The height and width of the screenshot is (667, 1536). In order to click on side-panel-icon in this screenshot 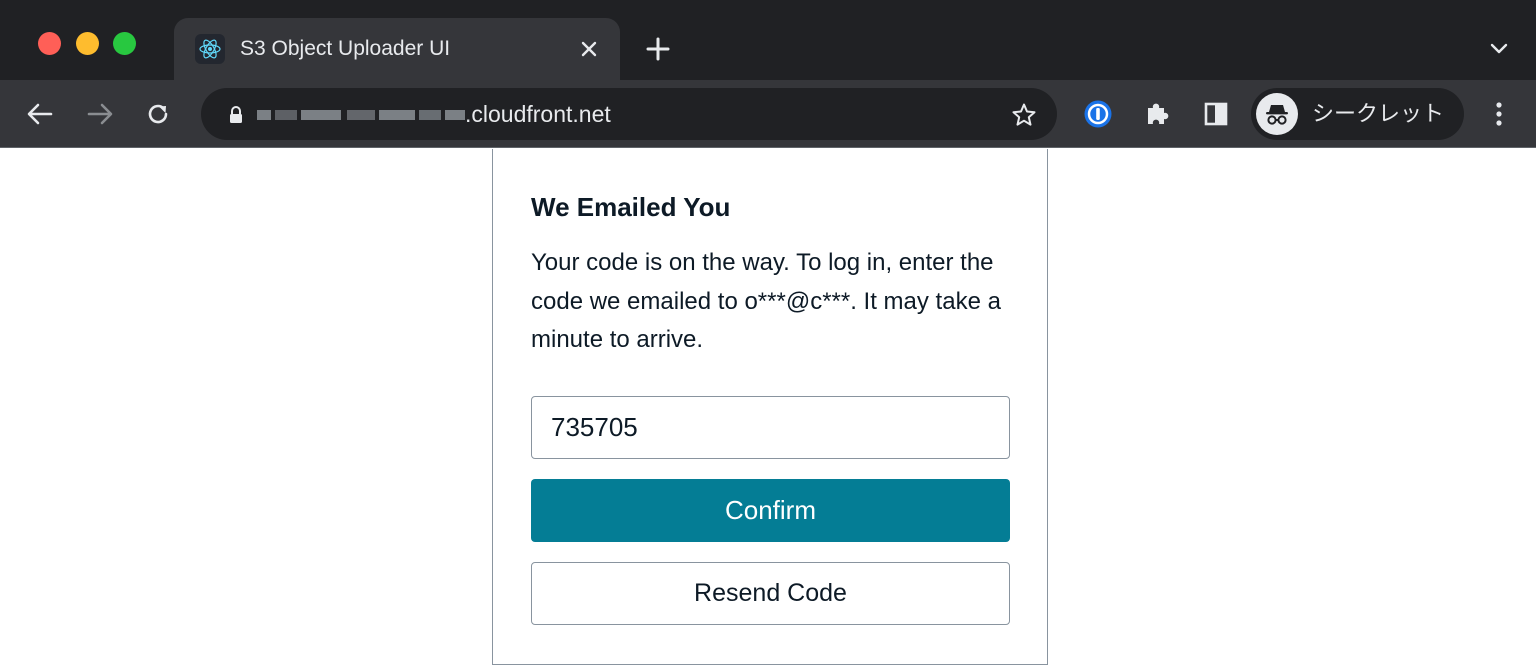, I will do `click(1216, 114)`.